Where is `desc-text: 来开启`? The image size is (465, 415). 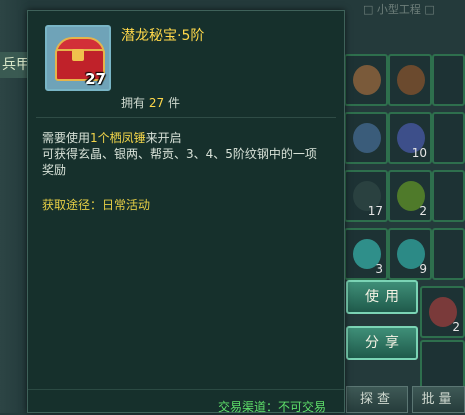 desc-text: 来开启 is located at coordinates (163, 138).